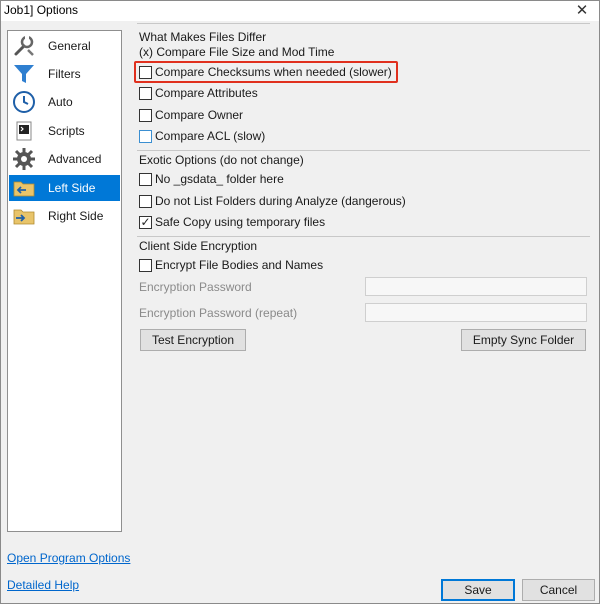 The width and height of the screenshot is (600, 604). Describe the element at coordinates (206, 93) in the screenshot. I see `checkbox-label: Compare Attributes` at that location.